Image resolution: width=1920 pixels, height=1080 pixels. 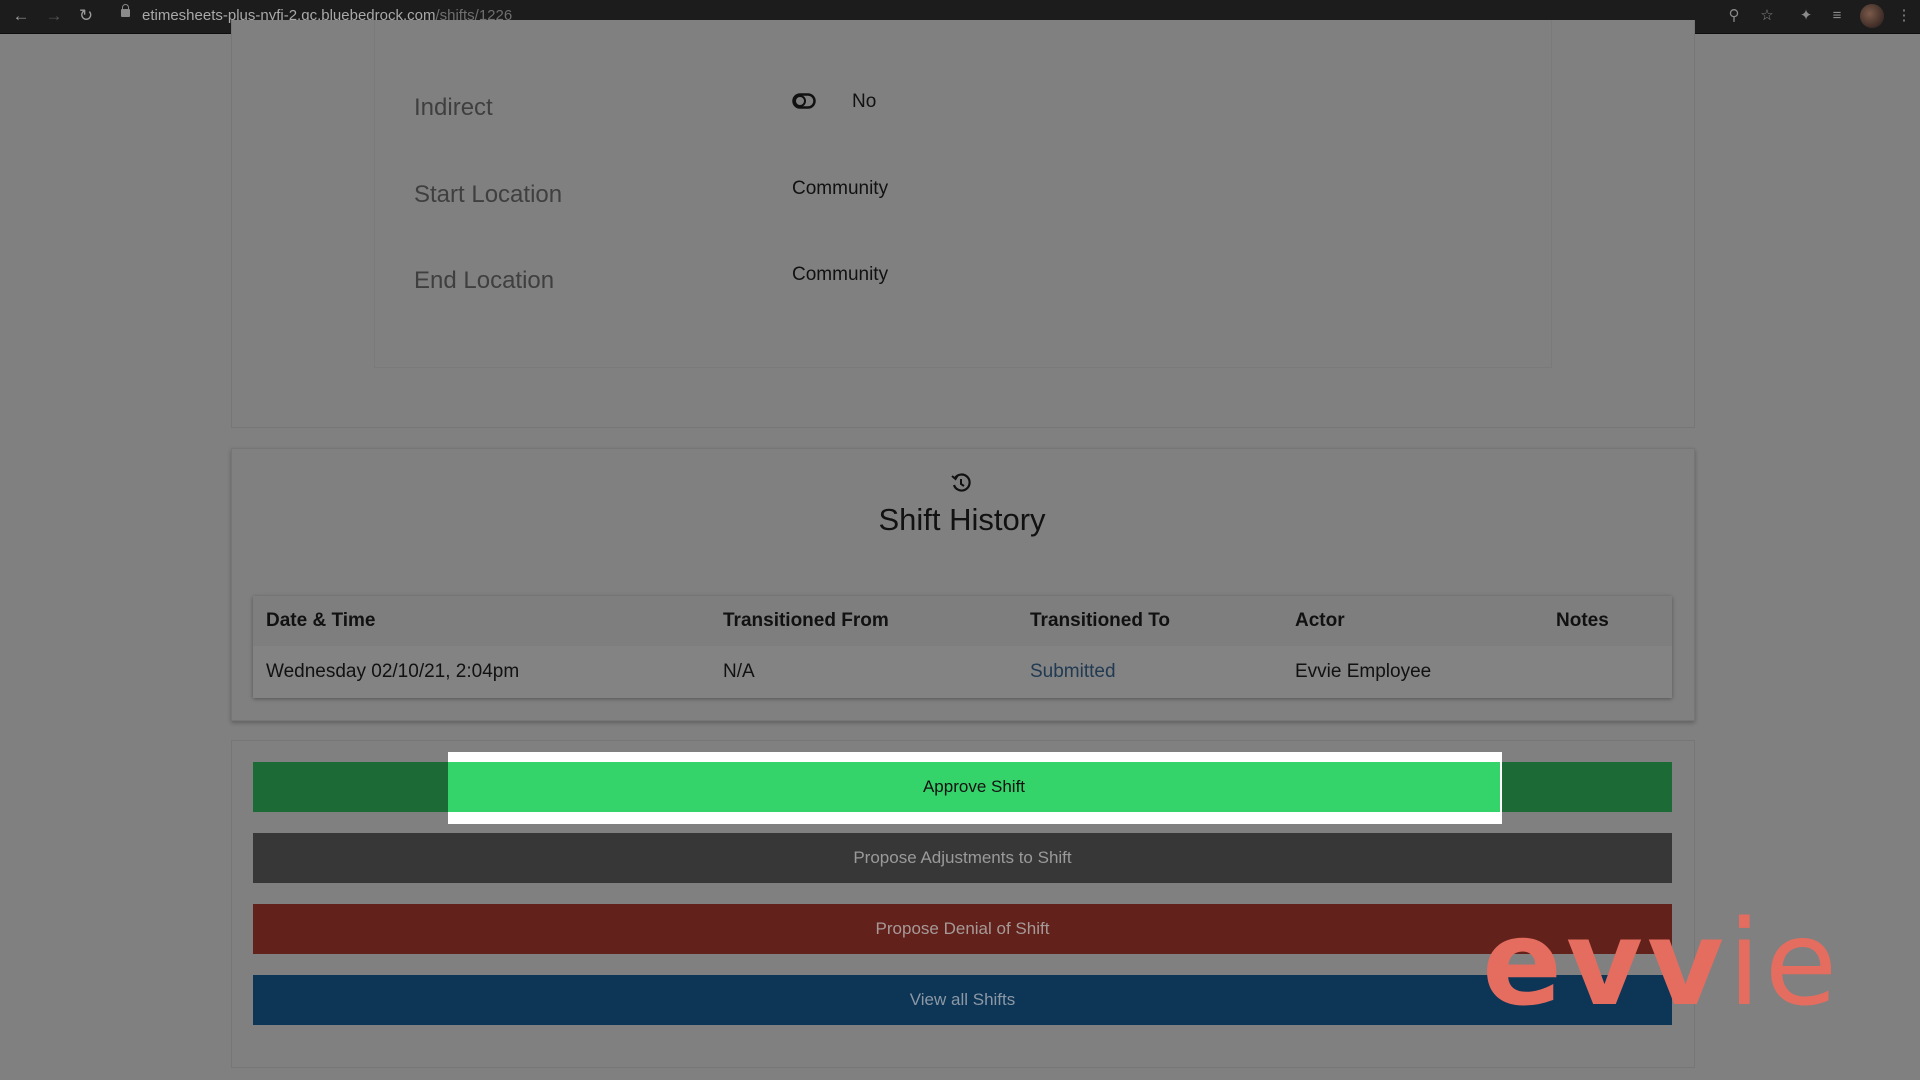 What do you see at coordinates (1904, 16) in the screenshot?
I see `menu-kebab-icon: ⋮` at bounding box center [1904, 16].